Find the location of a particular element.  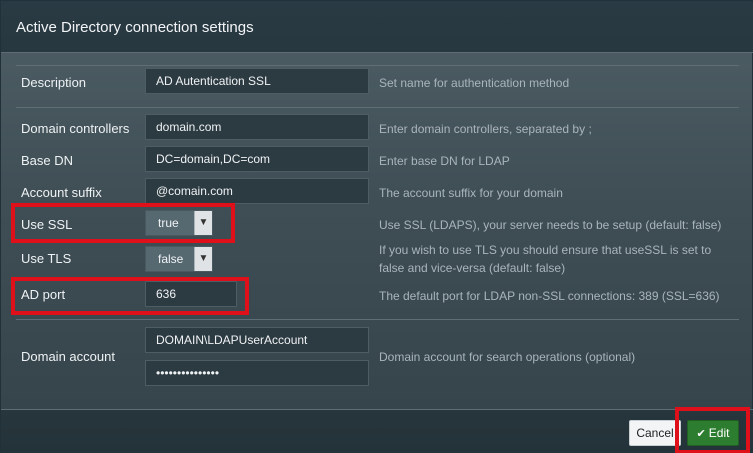

account-suffix-label: Account suffix is located at coordinates (61, 192).